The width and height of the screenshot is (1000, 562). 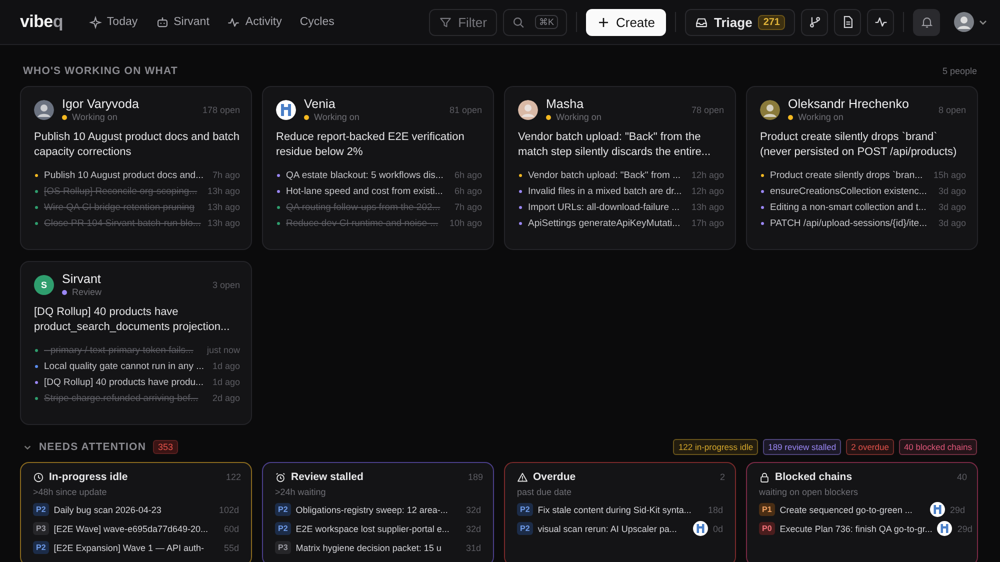 I want to click on timestamp: 15h ago, so click(x=949, y=175).